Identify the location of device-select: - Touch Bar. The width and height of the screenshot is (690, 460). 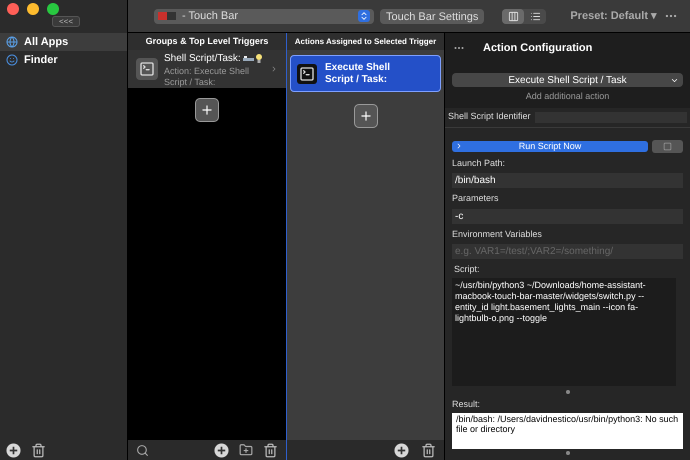
(264, 16).